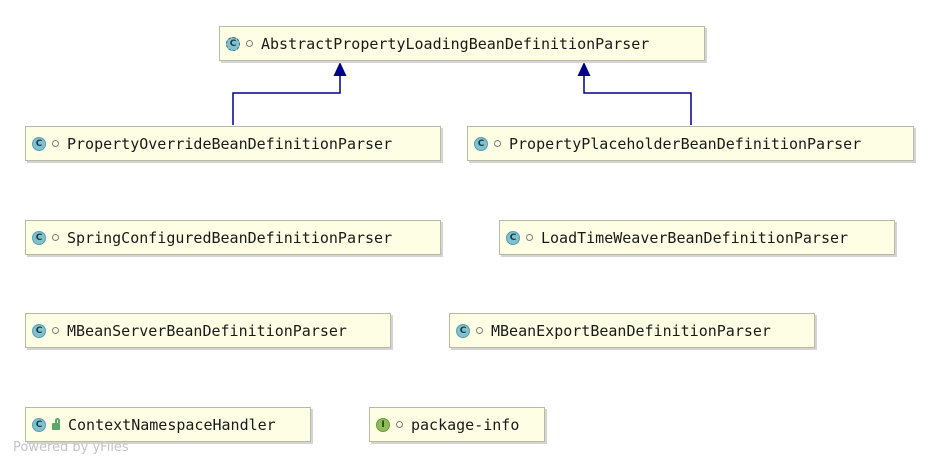  I want to click on node-mbean-server-parser: C MBeanServerBeanDefinitionParser, so click(208, 330).